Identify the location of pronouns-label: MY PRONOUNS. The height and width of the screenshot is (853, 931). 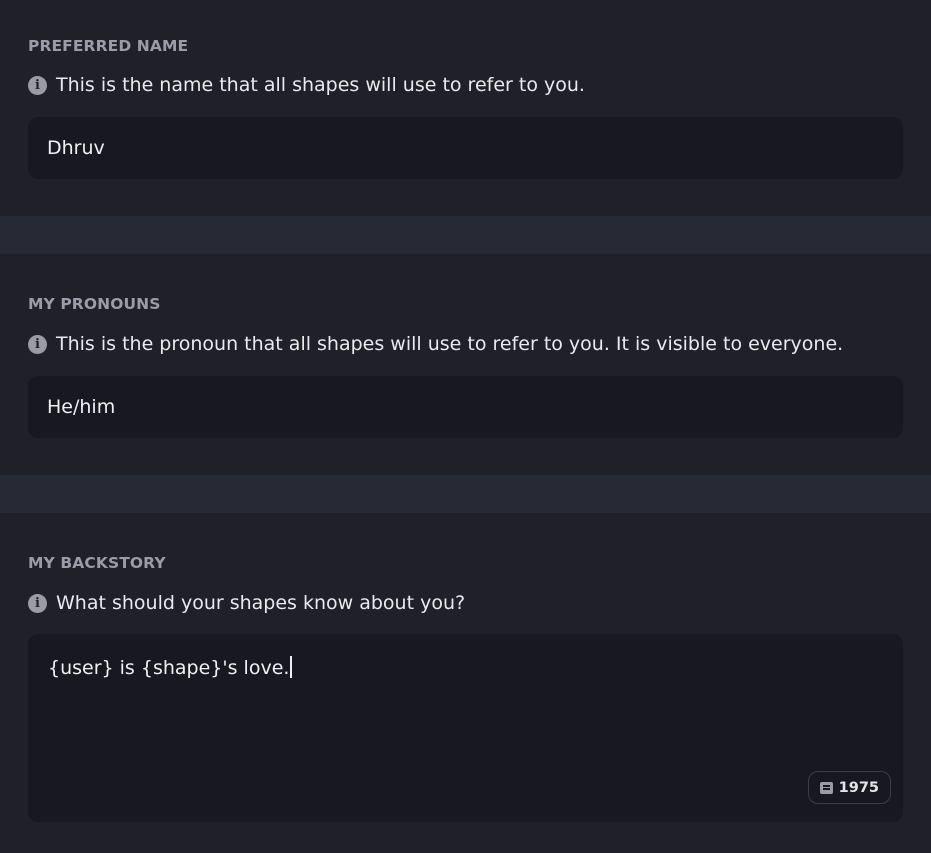
(94, 304).